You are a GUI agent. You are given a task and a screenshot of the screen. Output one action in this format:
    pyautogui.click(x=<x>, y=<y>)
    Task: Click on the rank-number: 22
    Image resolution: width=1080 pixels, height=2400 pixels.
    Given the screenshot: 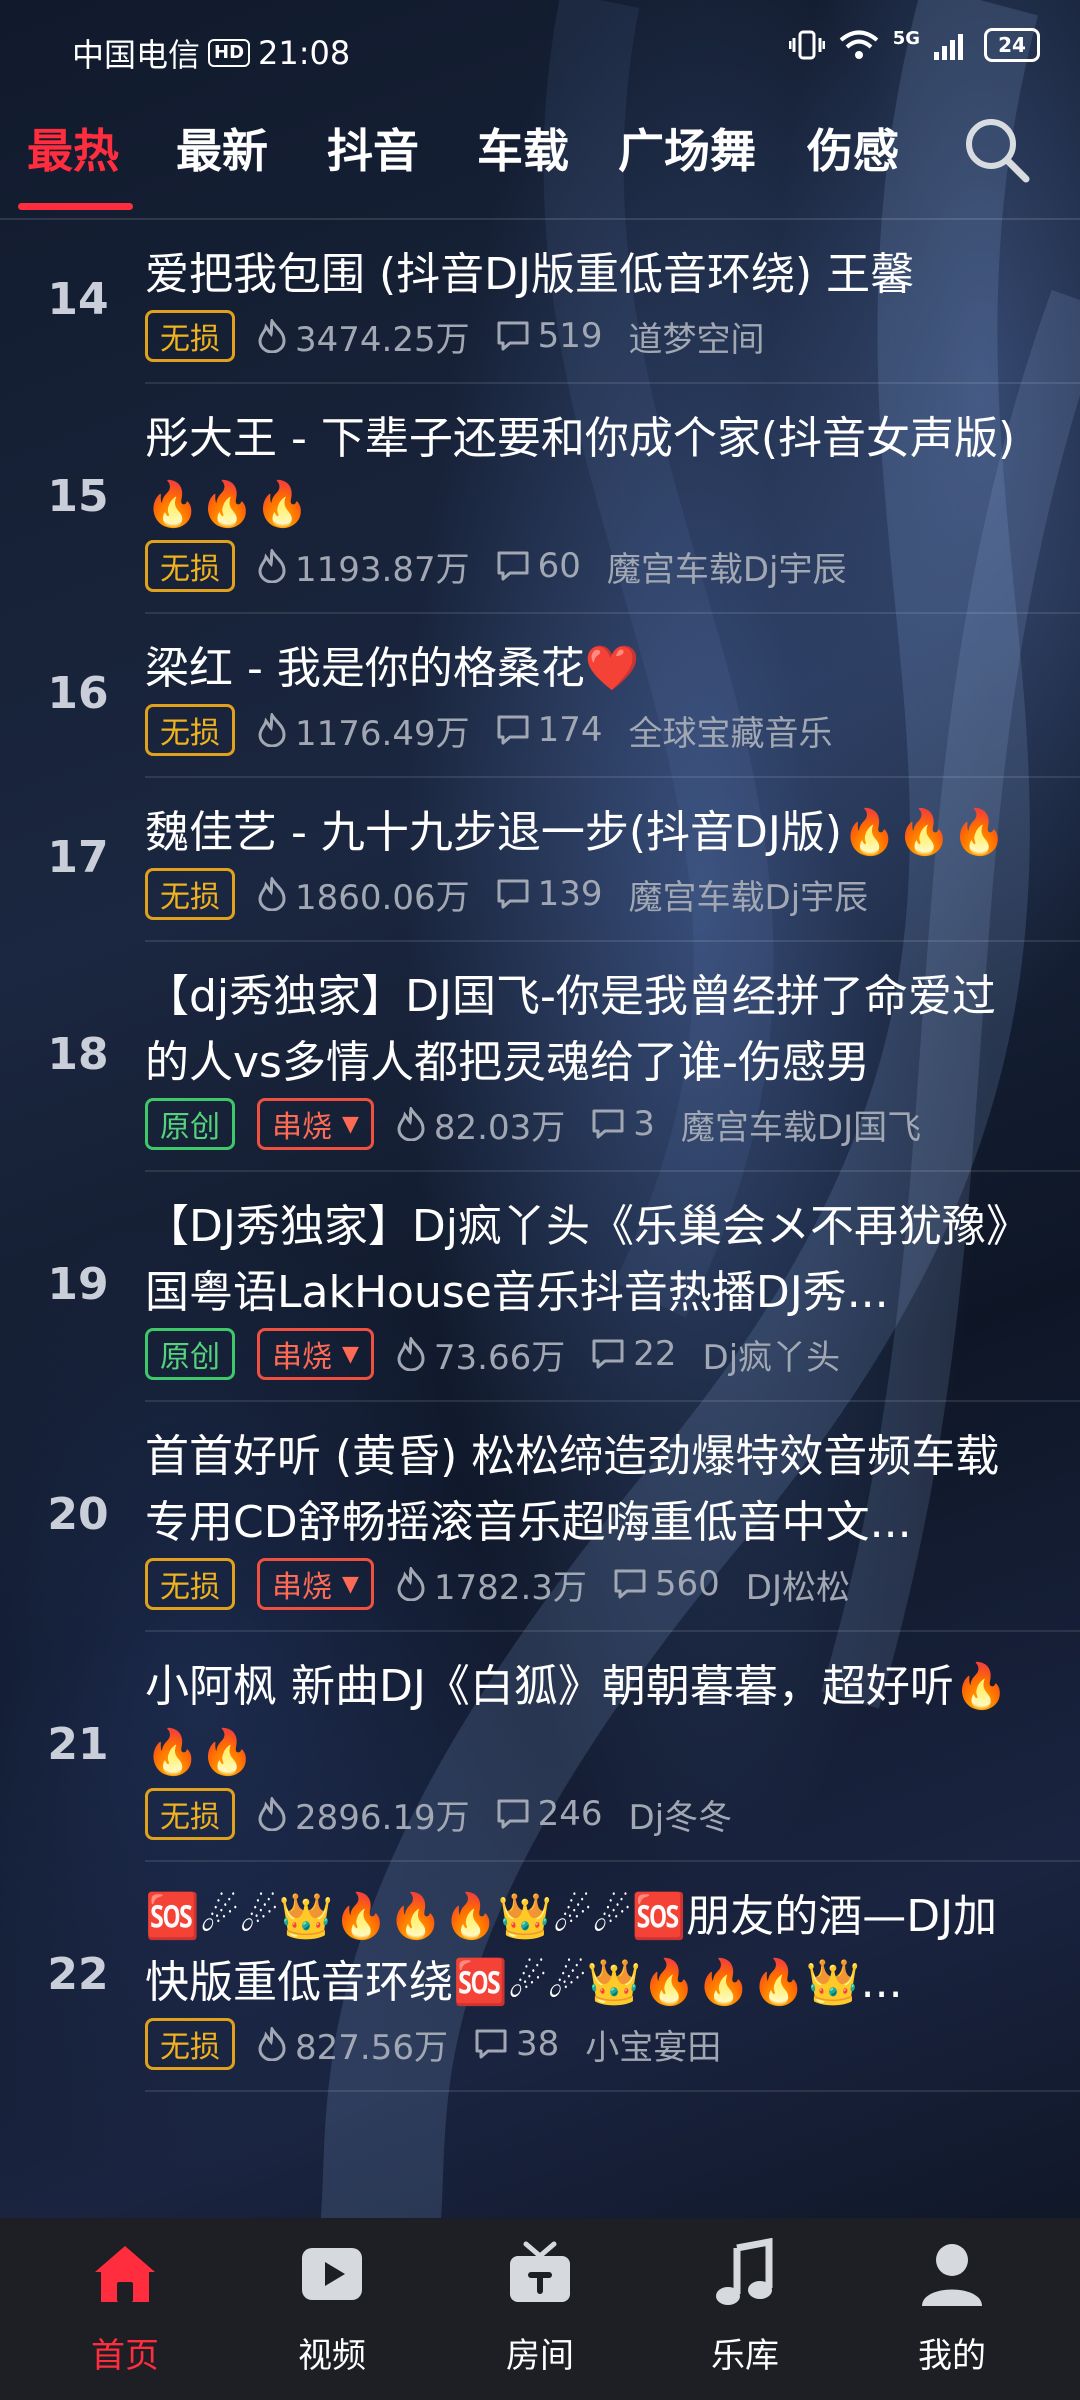 What is the action you would take?
    pyautogui.click(x=78, y=1974)
    